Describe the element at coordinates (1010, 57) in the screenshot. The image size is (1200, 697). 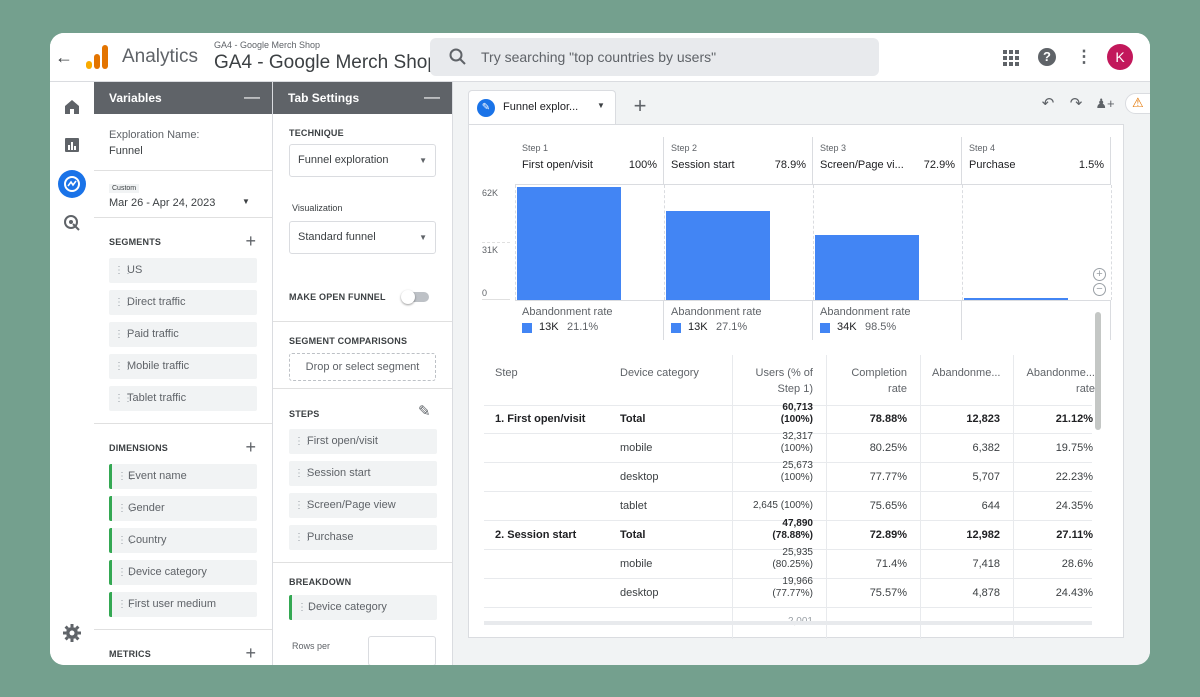
I see `apps-grid-icon` at that location.